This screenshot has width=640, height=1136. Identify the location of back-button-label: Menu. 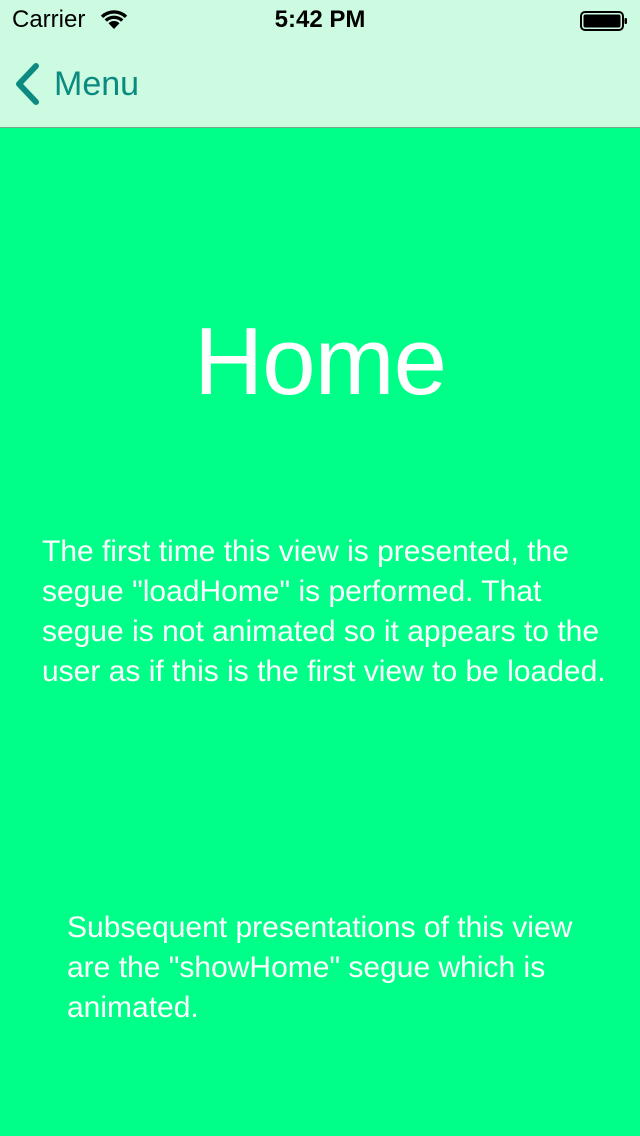
(97, 84).